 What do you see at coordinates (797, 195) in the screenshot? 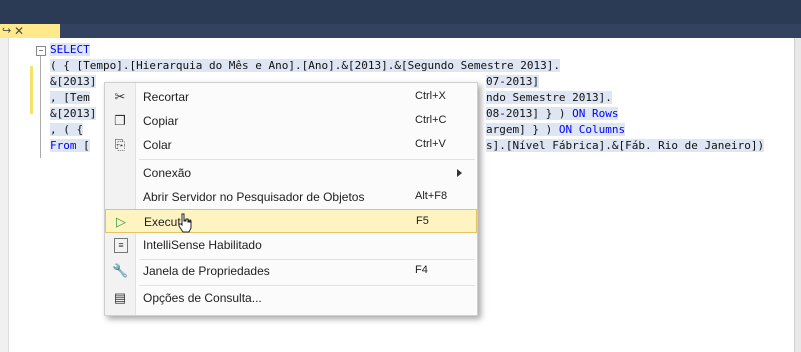
I see `editor-scrollbar` at bounding box center [797, 195].